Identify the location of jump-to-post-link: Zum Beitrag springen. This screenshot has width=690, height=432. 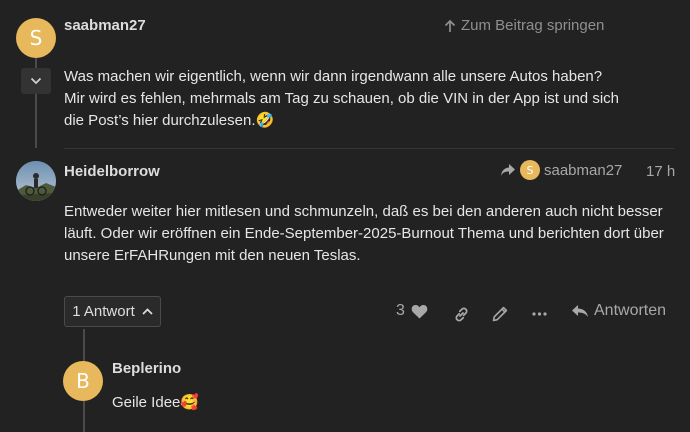
(524, 25).